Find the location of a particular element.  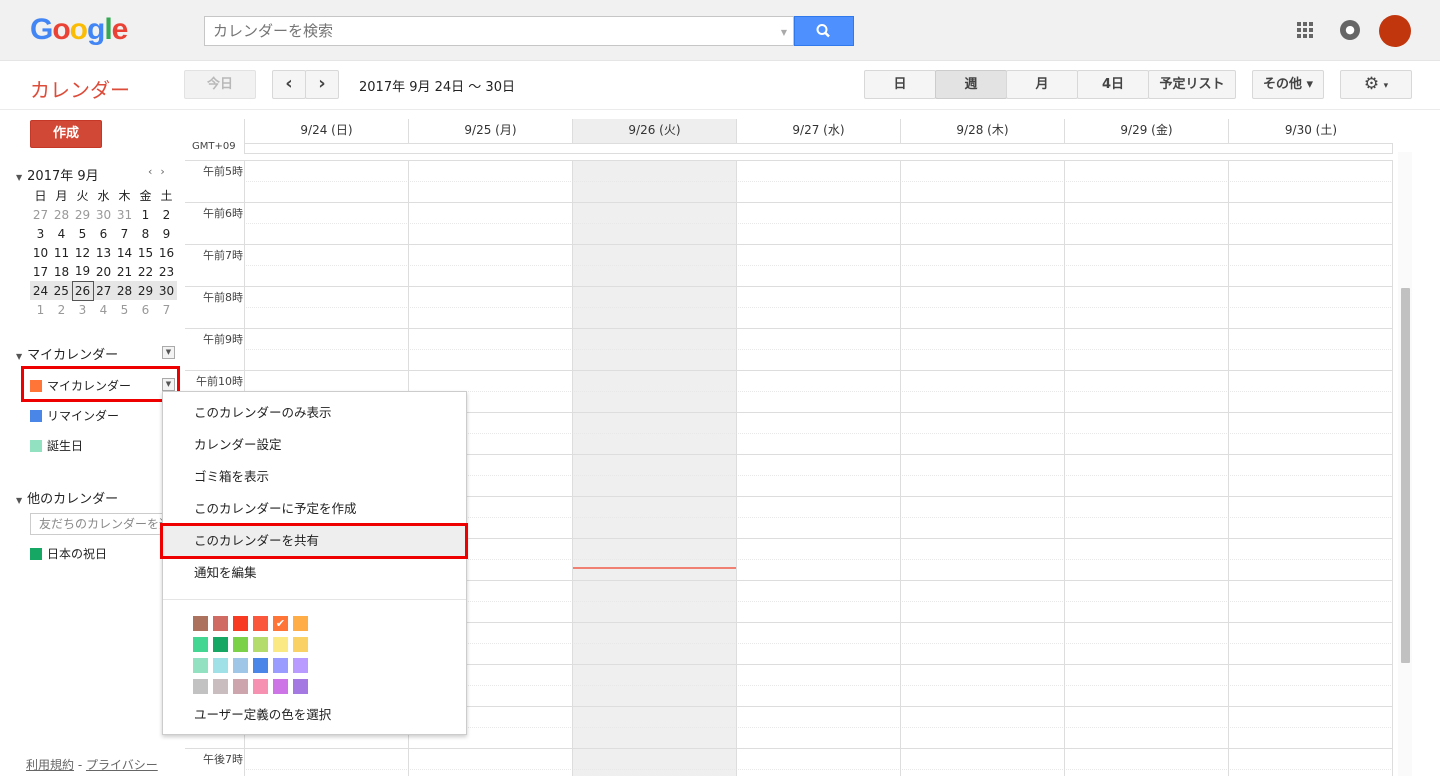

add-friend-calendar-input: 友だちのカレンダーを追加 is located at coordinates (97, 524).